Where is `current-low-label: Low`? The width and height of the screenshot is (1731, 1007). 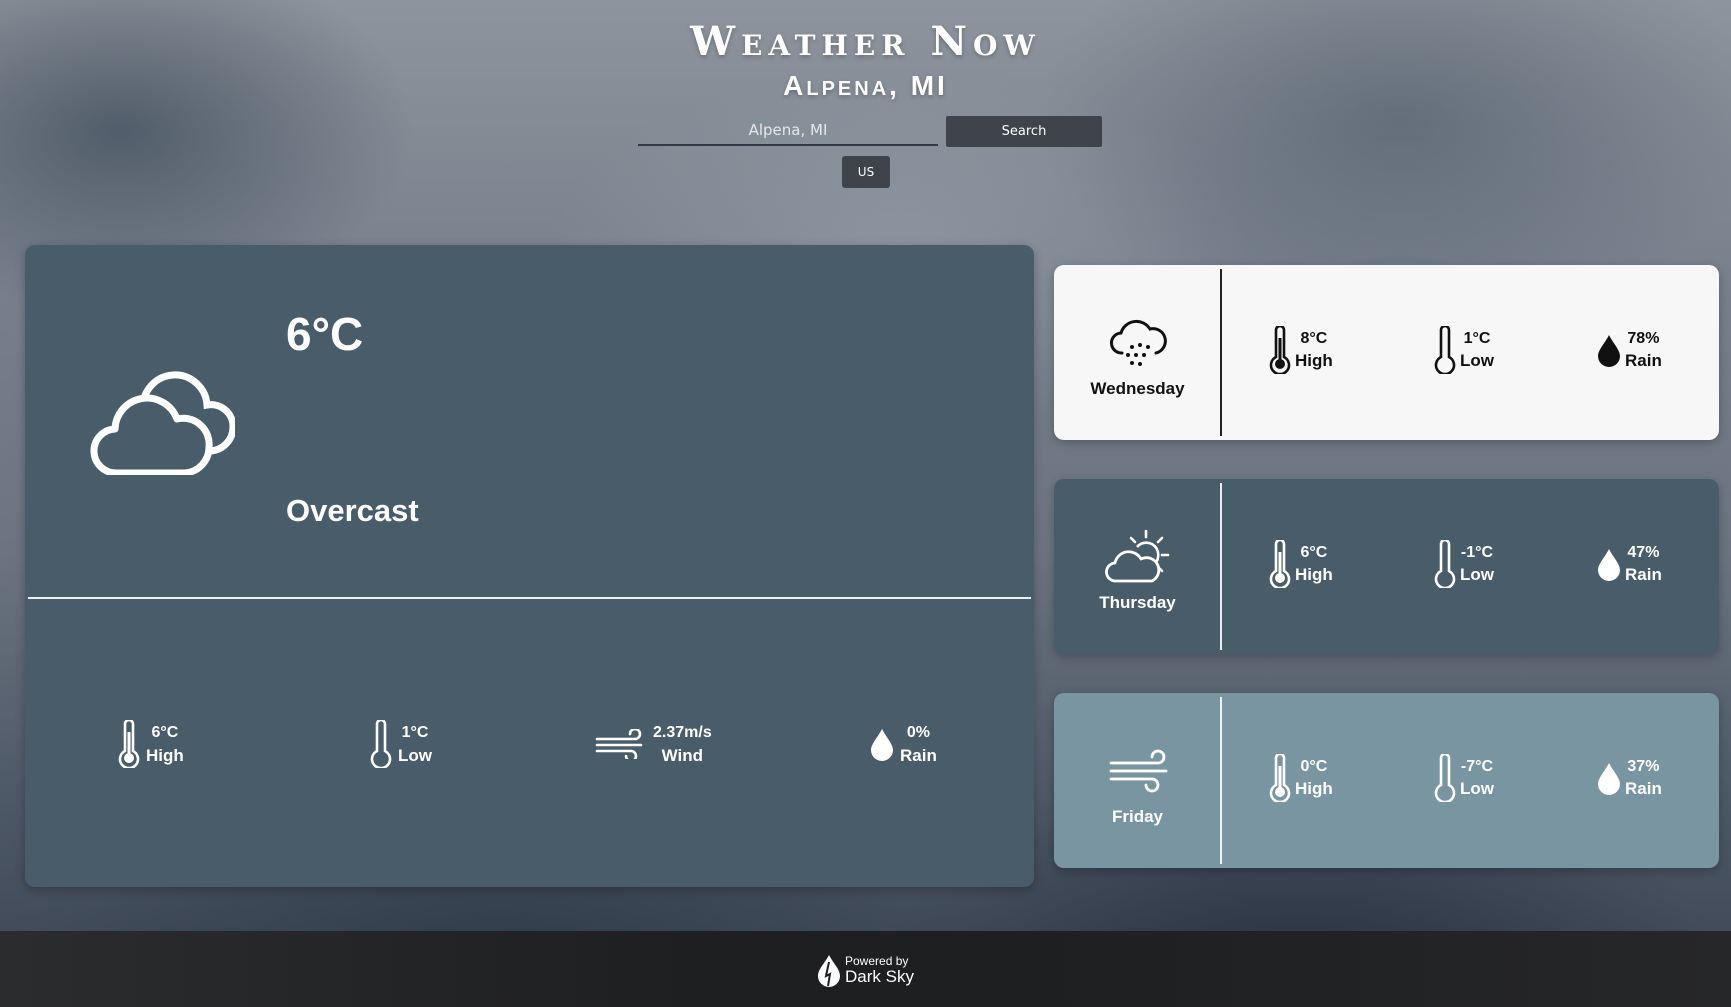
current-low-label: Low is located at coordinates (415, 755).